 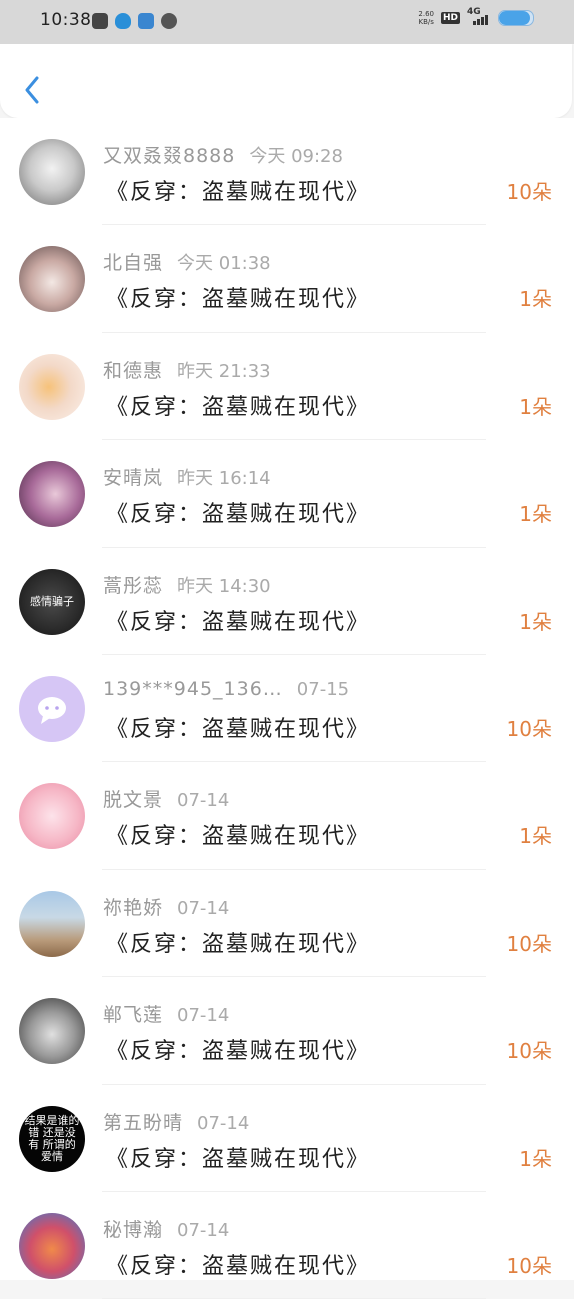 What do you see at coordinates (224, 586) in the screenshot?
I see `record-time: 昨天 14:30` at bounding box center [224, 586].